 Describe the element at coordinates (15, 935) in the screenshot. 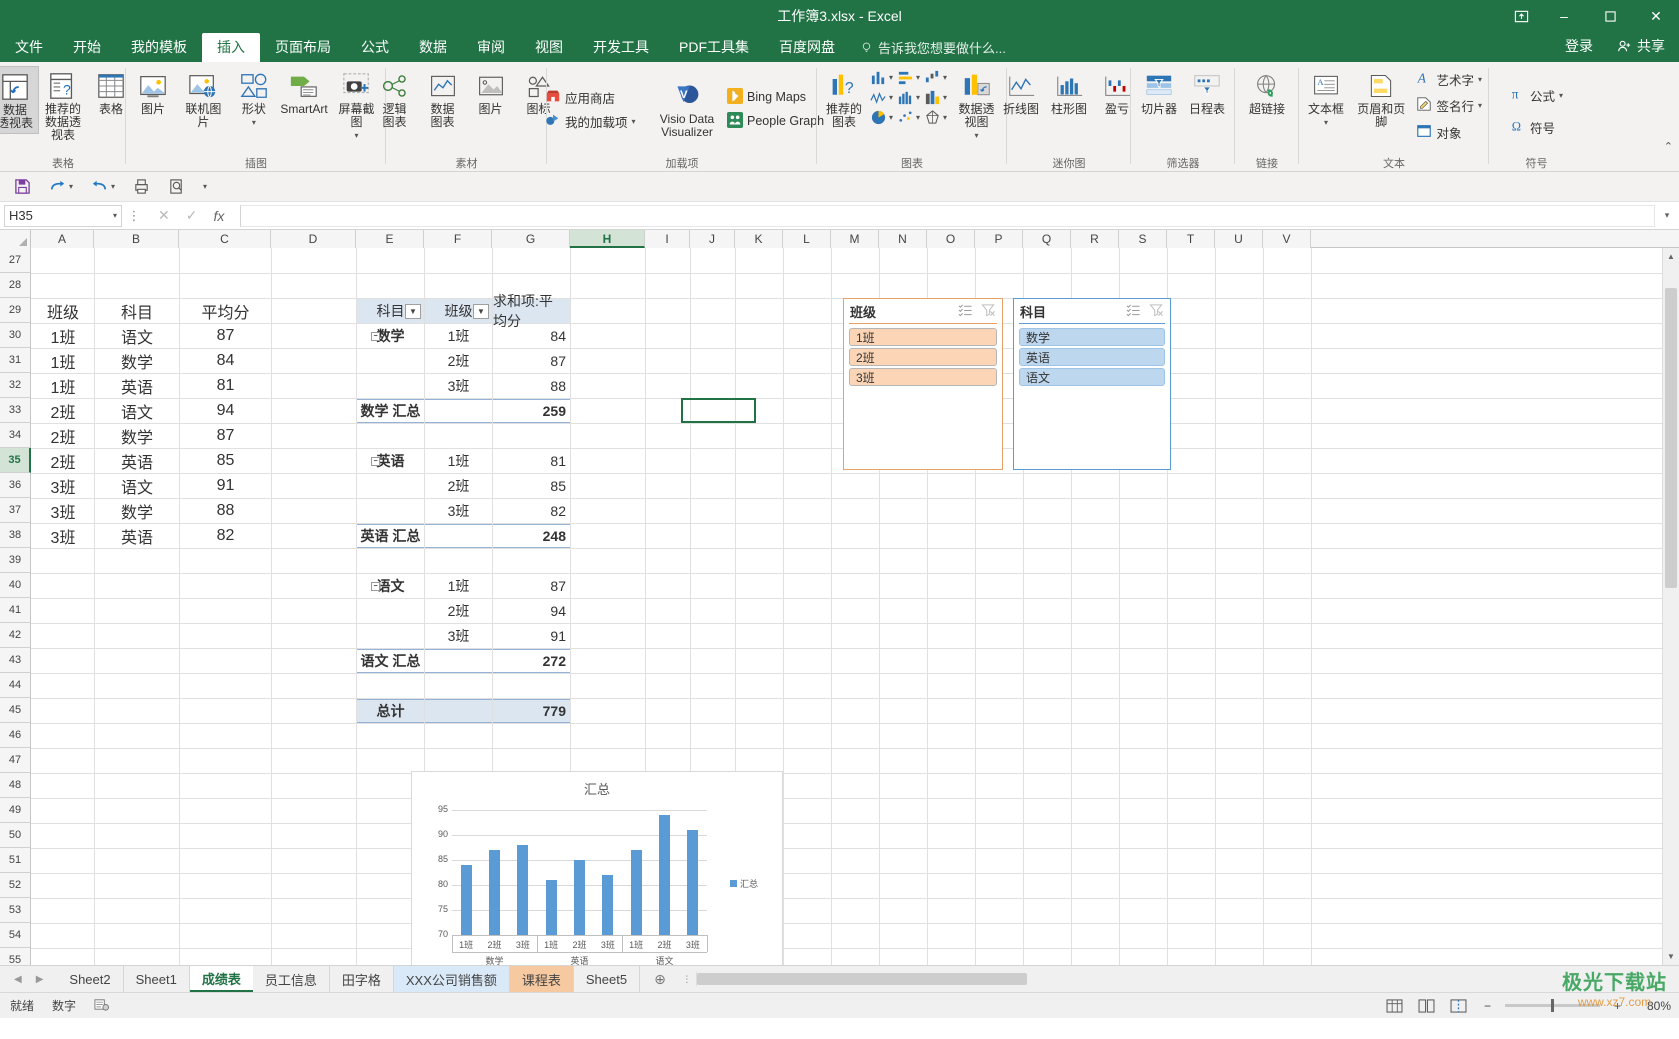

I see `row-header-54: 54` at that location.